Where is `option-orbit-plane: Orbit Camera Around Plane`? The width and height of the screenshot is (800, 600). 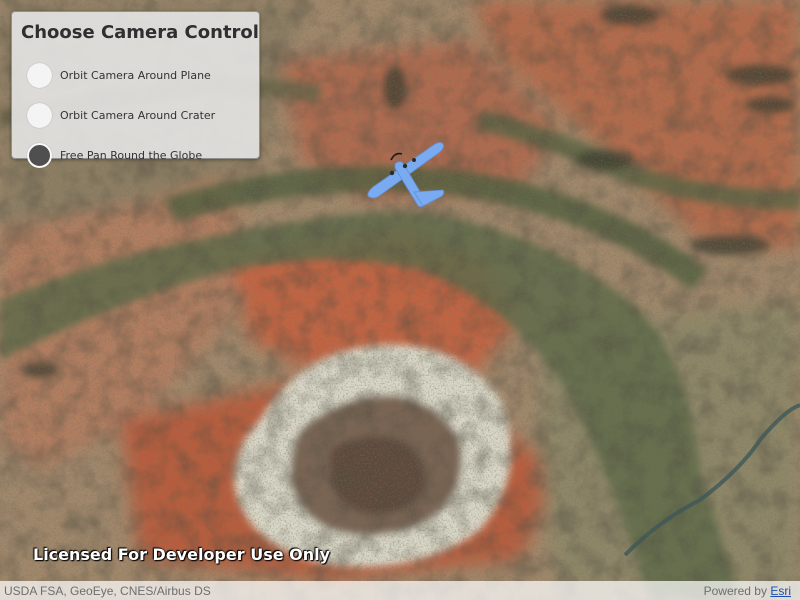 option-orbit-plane: Orbit Camera Around Plane is located at coordinates (119, 75).